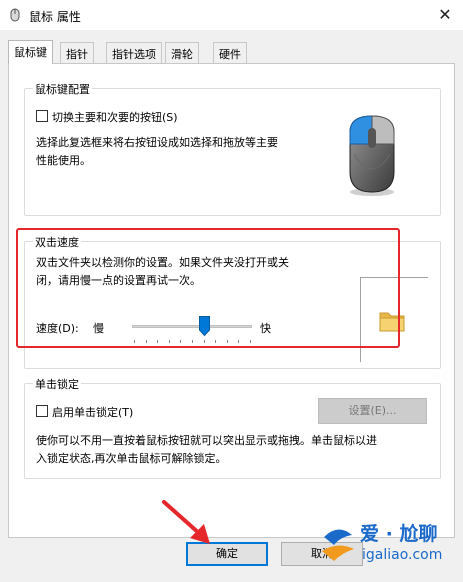  What do you see at coordinates (115, 117) in the screenshot?
I see `switch-buttons-label: 切换主要和次要的按钮(S)` at bounding box center [115, 117].